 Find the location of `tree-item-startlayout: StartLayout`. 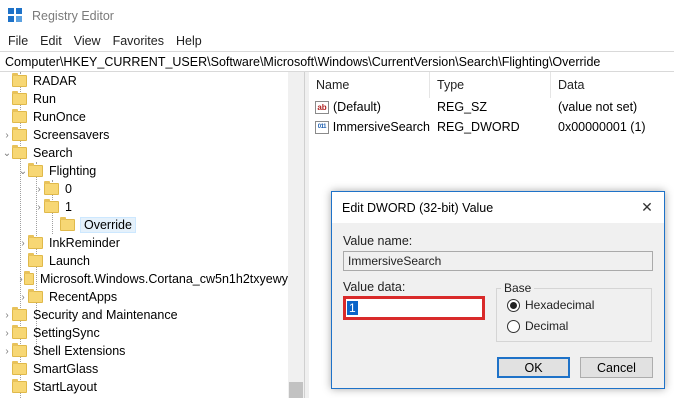

tree-item-startlayout: StartLayout is located at coordinates (144, 387).